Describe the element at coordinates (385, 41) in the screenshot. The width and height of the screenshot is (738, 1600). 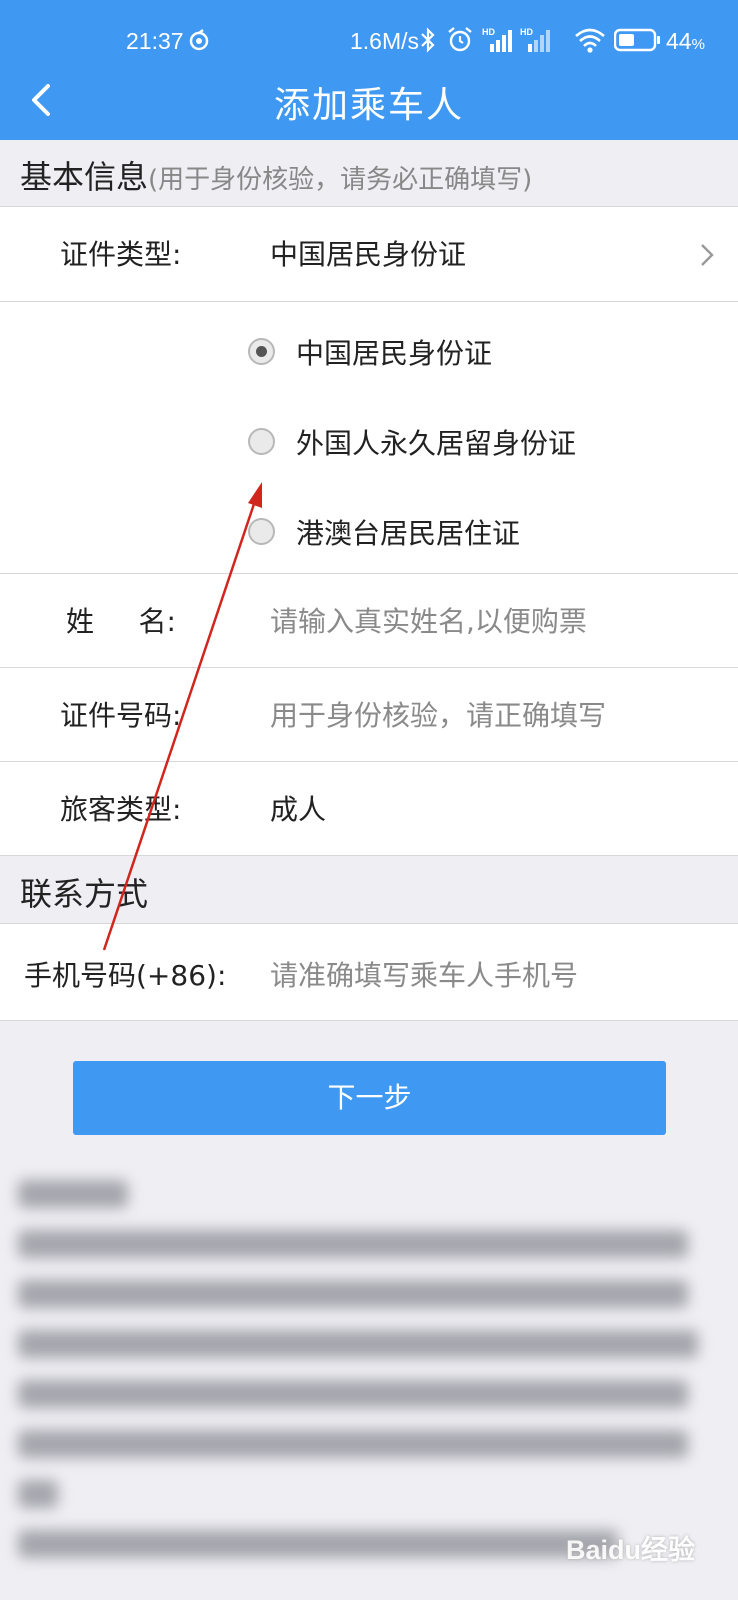
I see `network-speed: 1.6M/s` at that location.